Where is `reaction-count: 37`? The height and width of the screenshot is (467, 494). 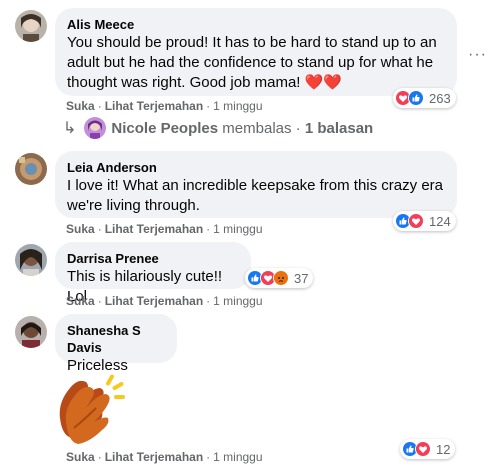 reaction-count: 37 is located at coordinates (301, 278).